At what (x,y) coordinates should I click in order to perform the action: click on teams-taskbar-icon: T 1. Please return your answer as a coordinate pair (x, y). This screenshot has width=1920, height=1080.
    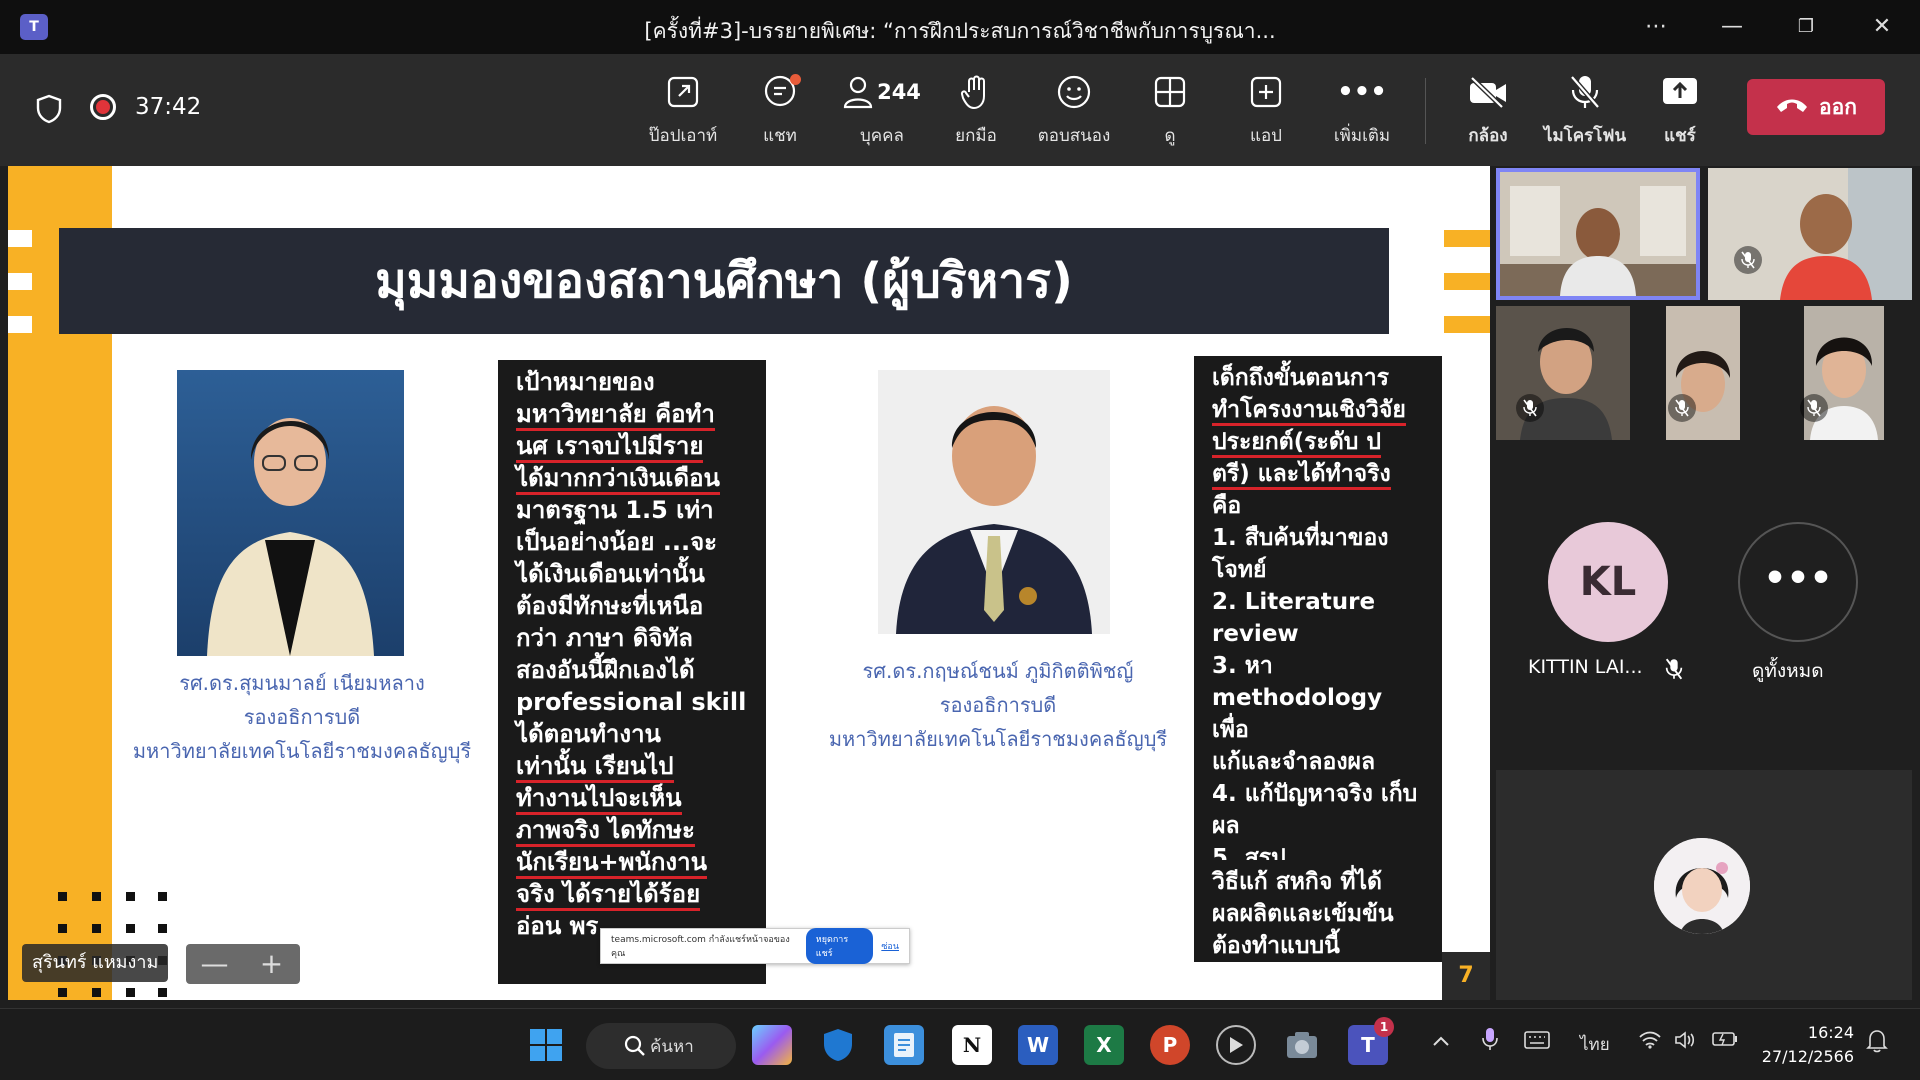
    Looking at the image, I should click on (1371, 1041).